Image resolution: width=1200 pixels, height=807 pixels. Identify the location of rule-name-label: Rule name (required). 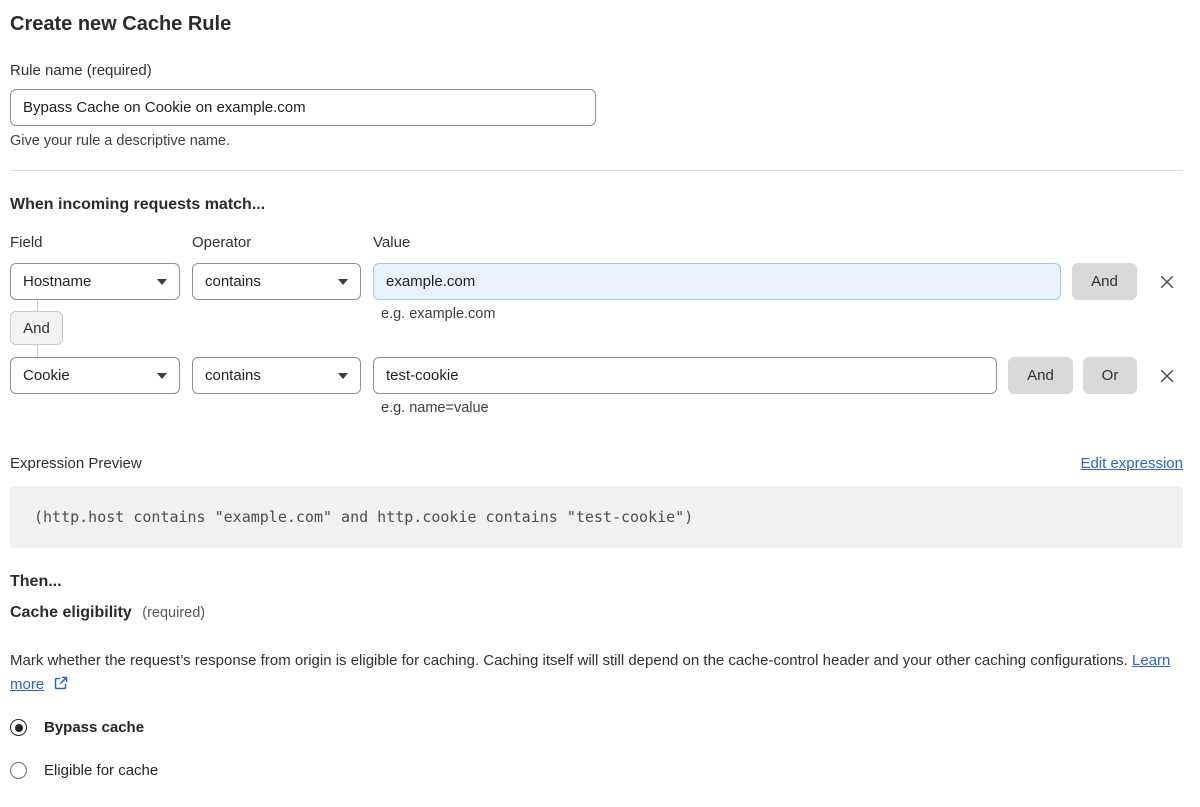
(81, 70).